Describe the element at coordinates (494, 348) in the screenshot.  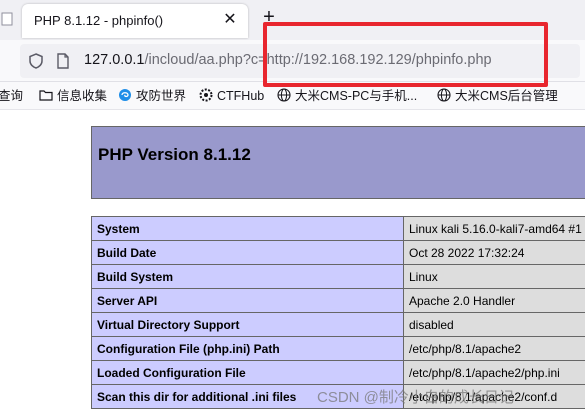
I see `row-value: /etc/php/8.1/apache2` at that location.